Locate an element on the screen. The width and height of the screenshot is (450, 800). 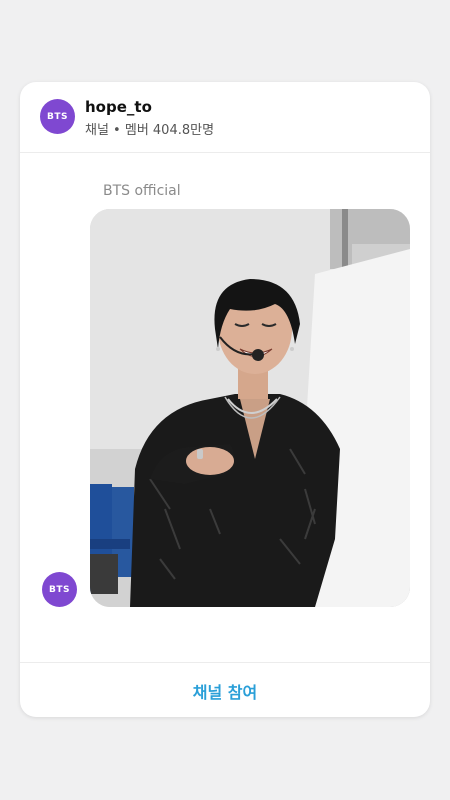
channel-meta: 채널 • 멤버 404.8만명 is located at coordinates (150, 130).